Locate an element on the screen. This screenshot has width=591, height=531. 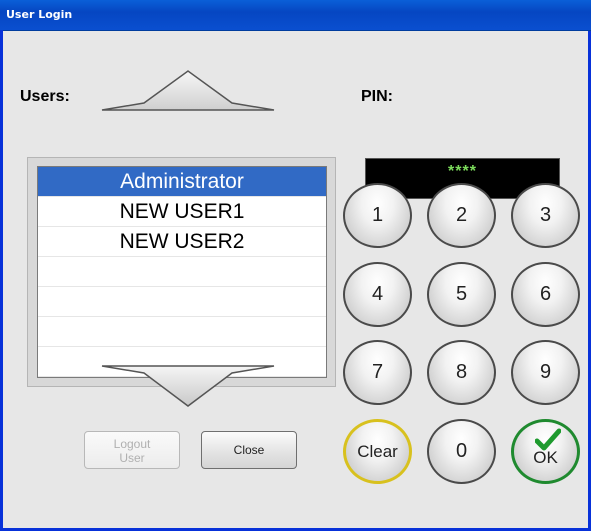
scroll-down-arrow-icon is located at coordinates (188, 386).